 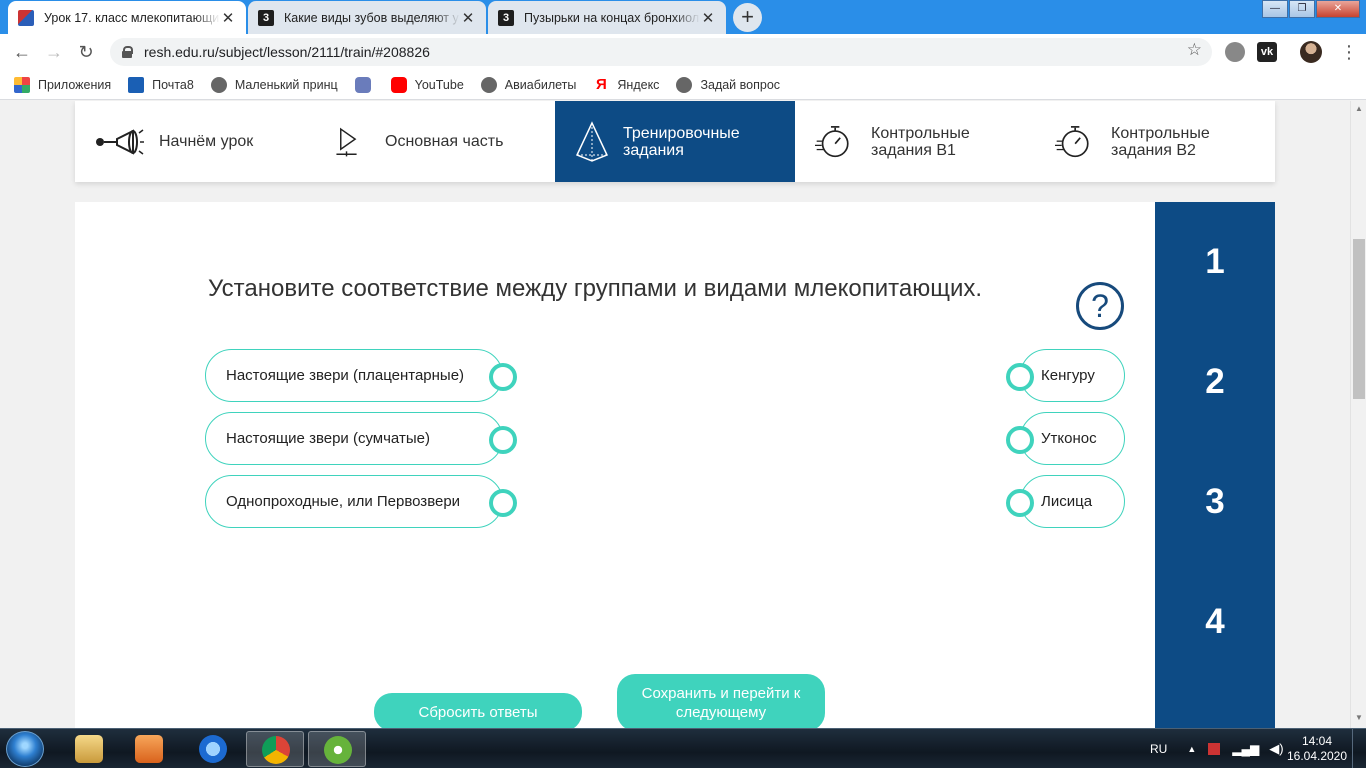 I want to click on mail-icon, so click(x=136, y=84).